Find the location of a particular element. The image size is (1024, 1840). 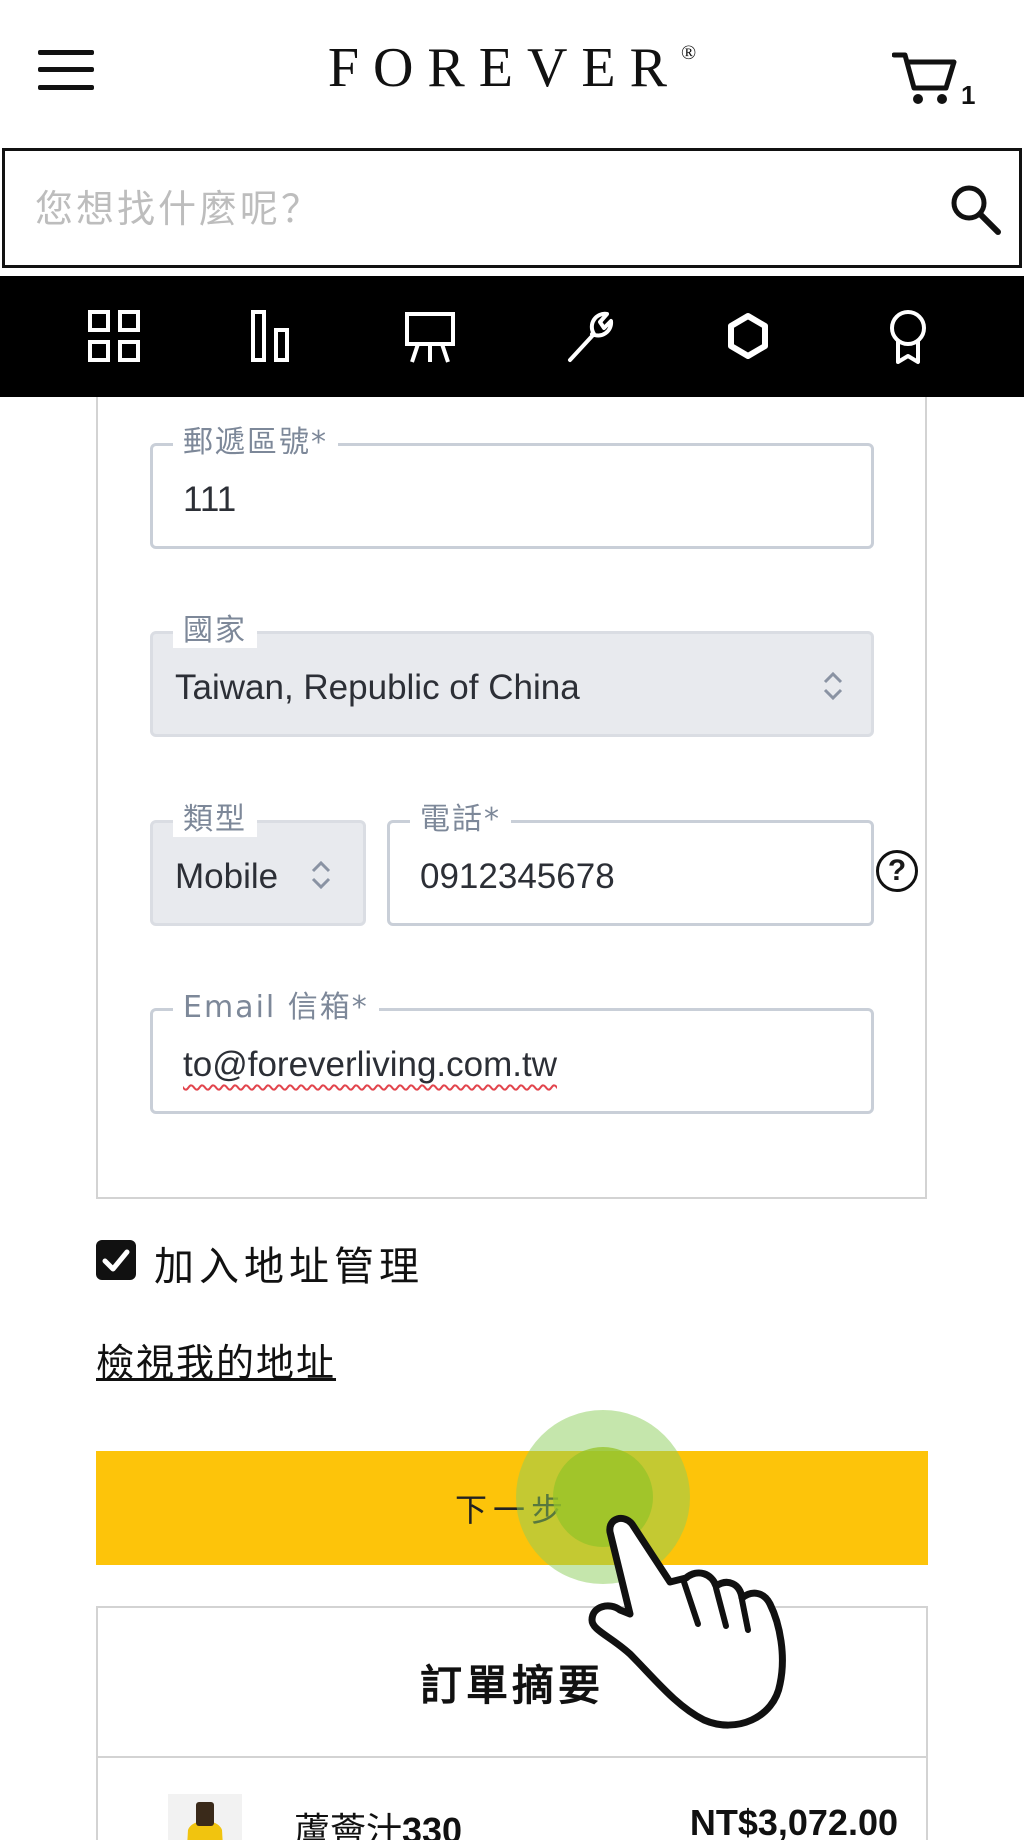

email-label: Email 信箱* is located at coordinates (276, 1008).